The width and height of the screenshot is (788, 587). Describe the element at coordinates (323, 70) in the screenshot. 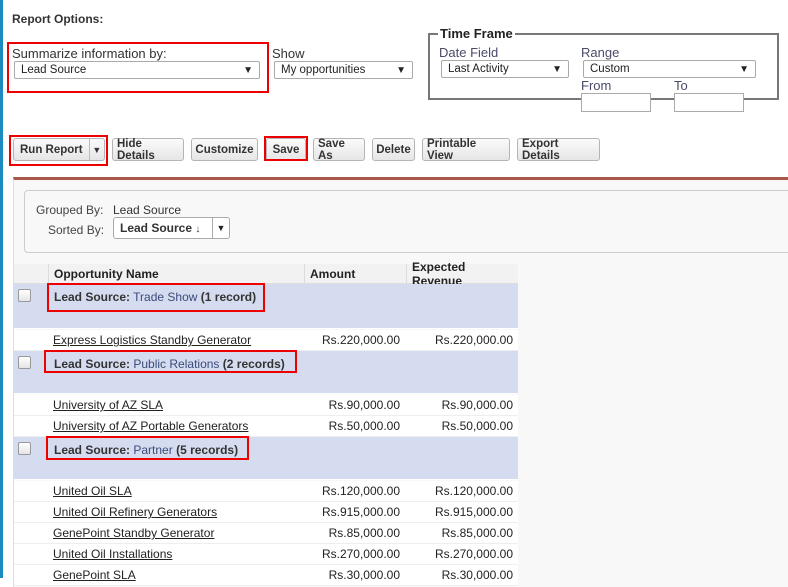

I see `show-value: My opportunities` at that location.